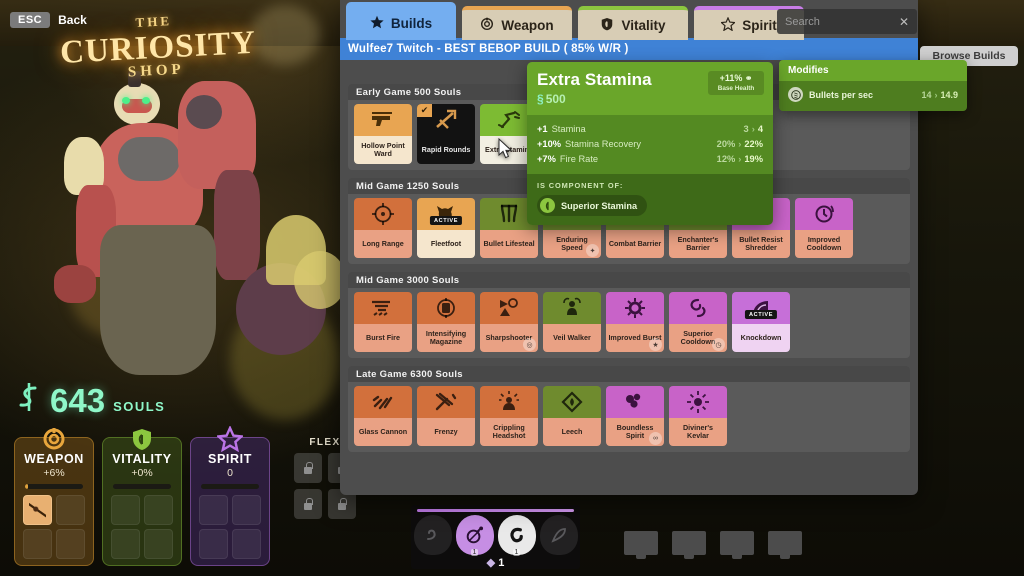  What do you see at coordinates (516, 535) in the screenshot?
I see `ability-slot-uppercut: 1` at bounding box center [516, 535].